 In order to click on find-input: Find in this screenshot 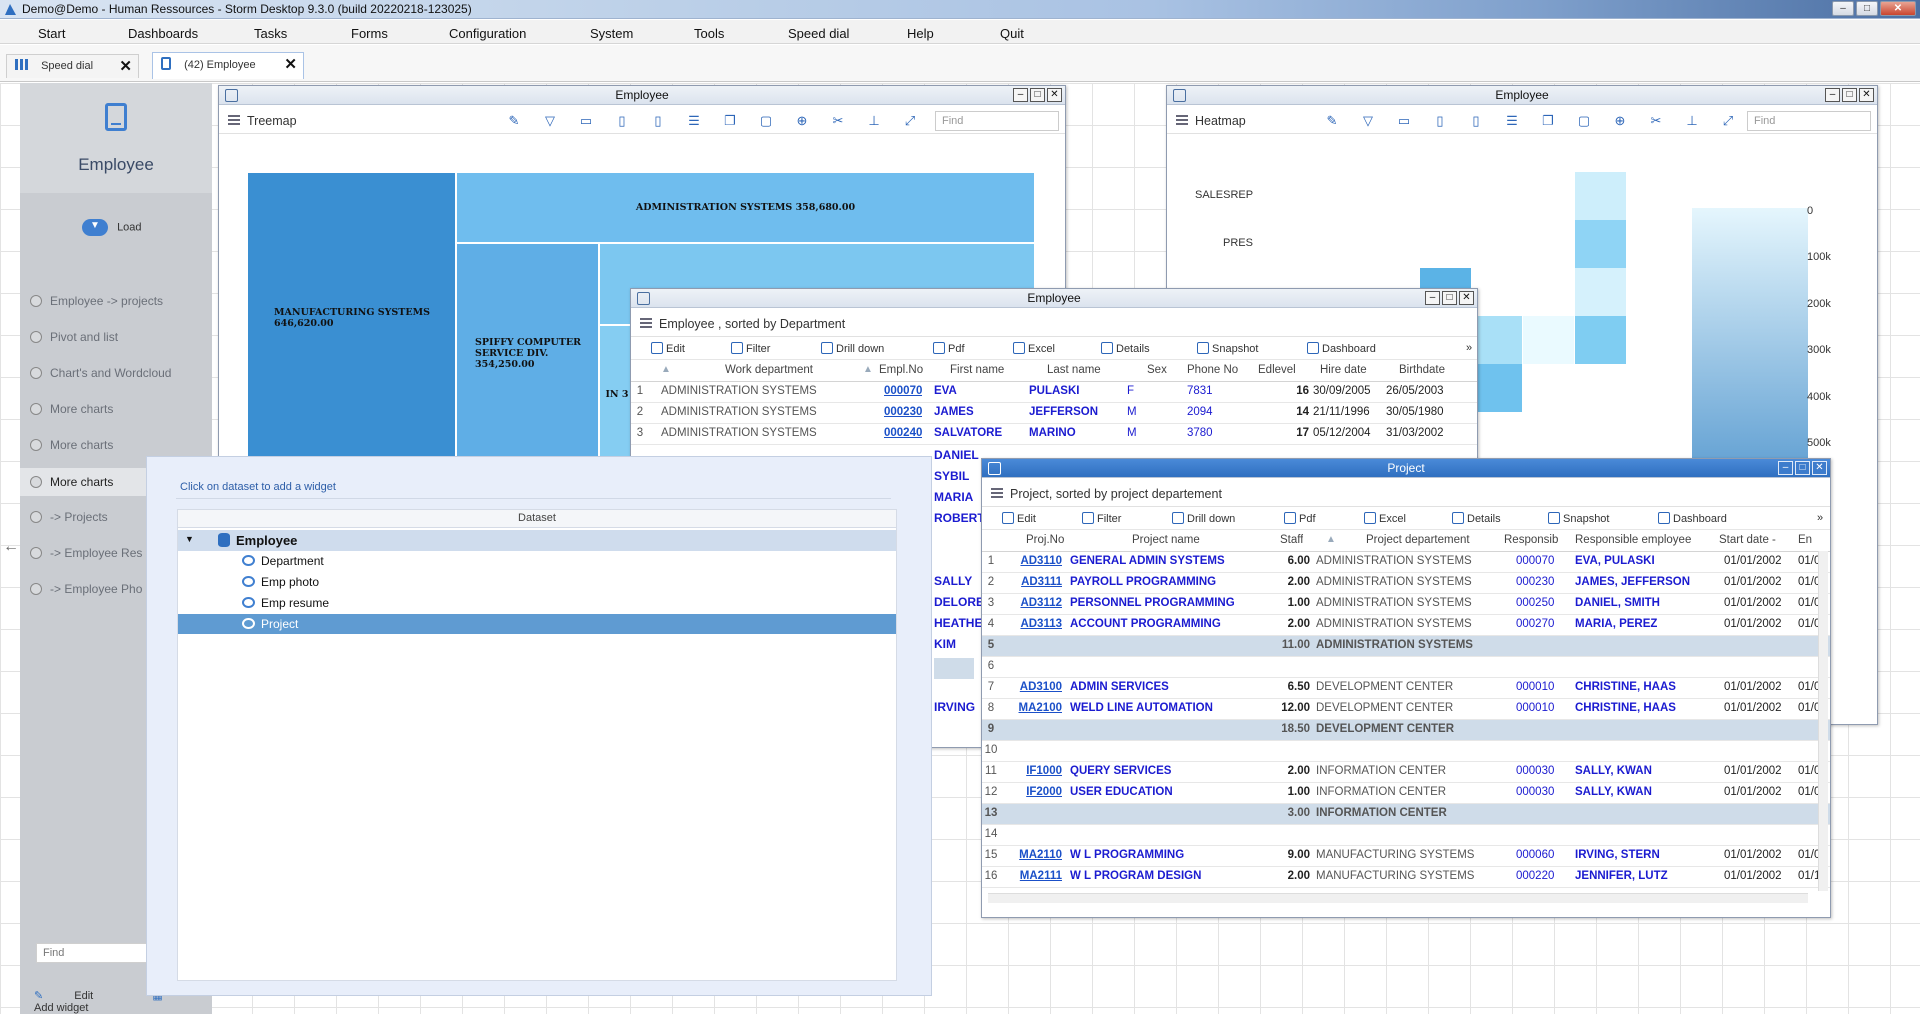, I will do `click(997, 121)`.